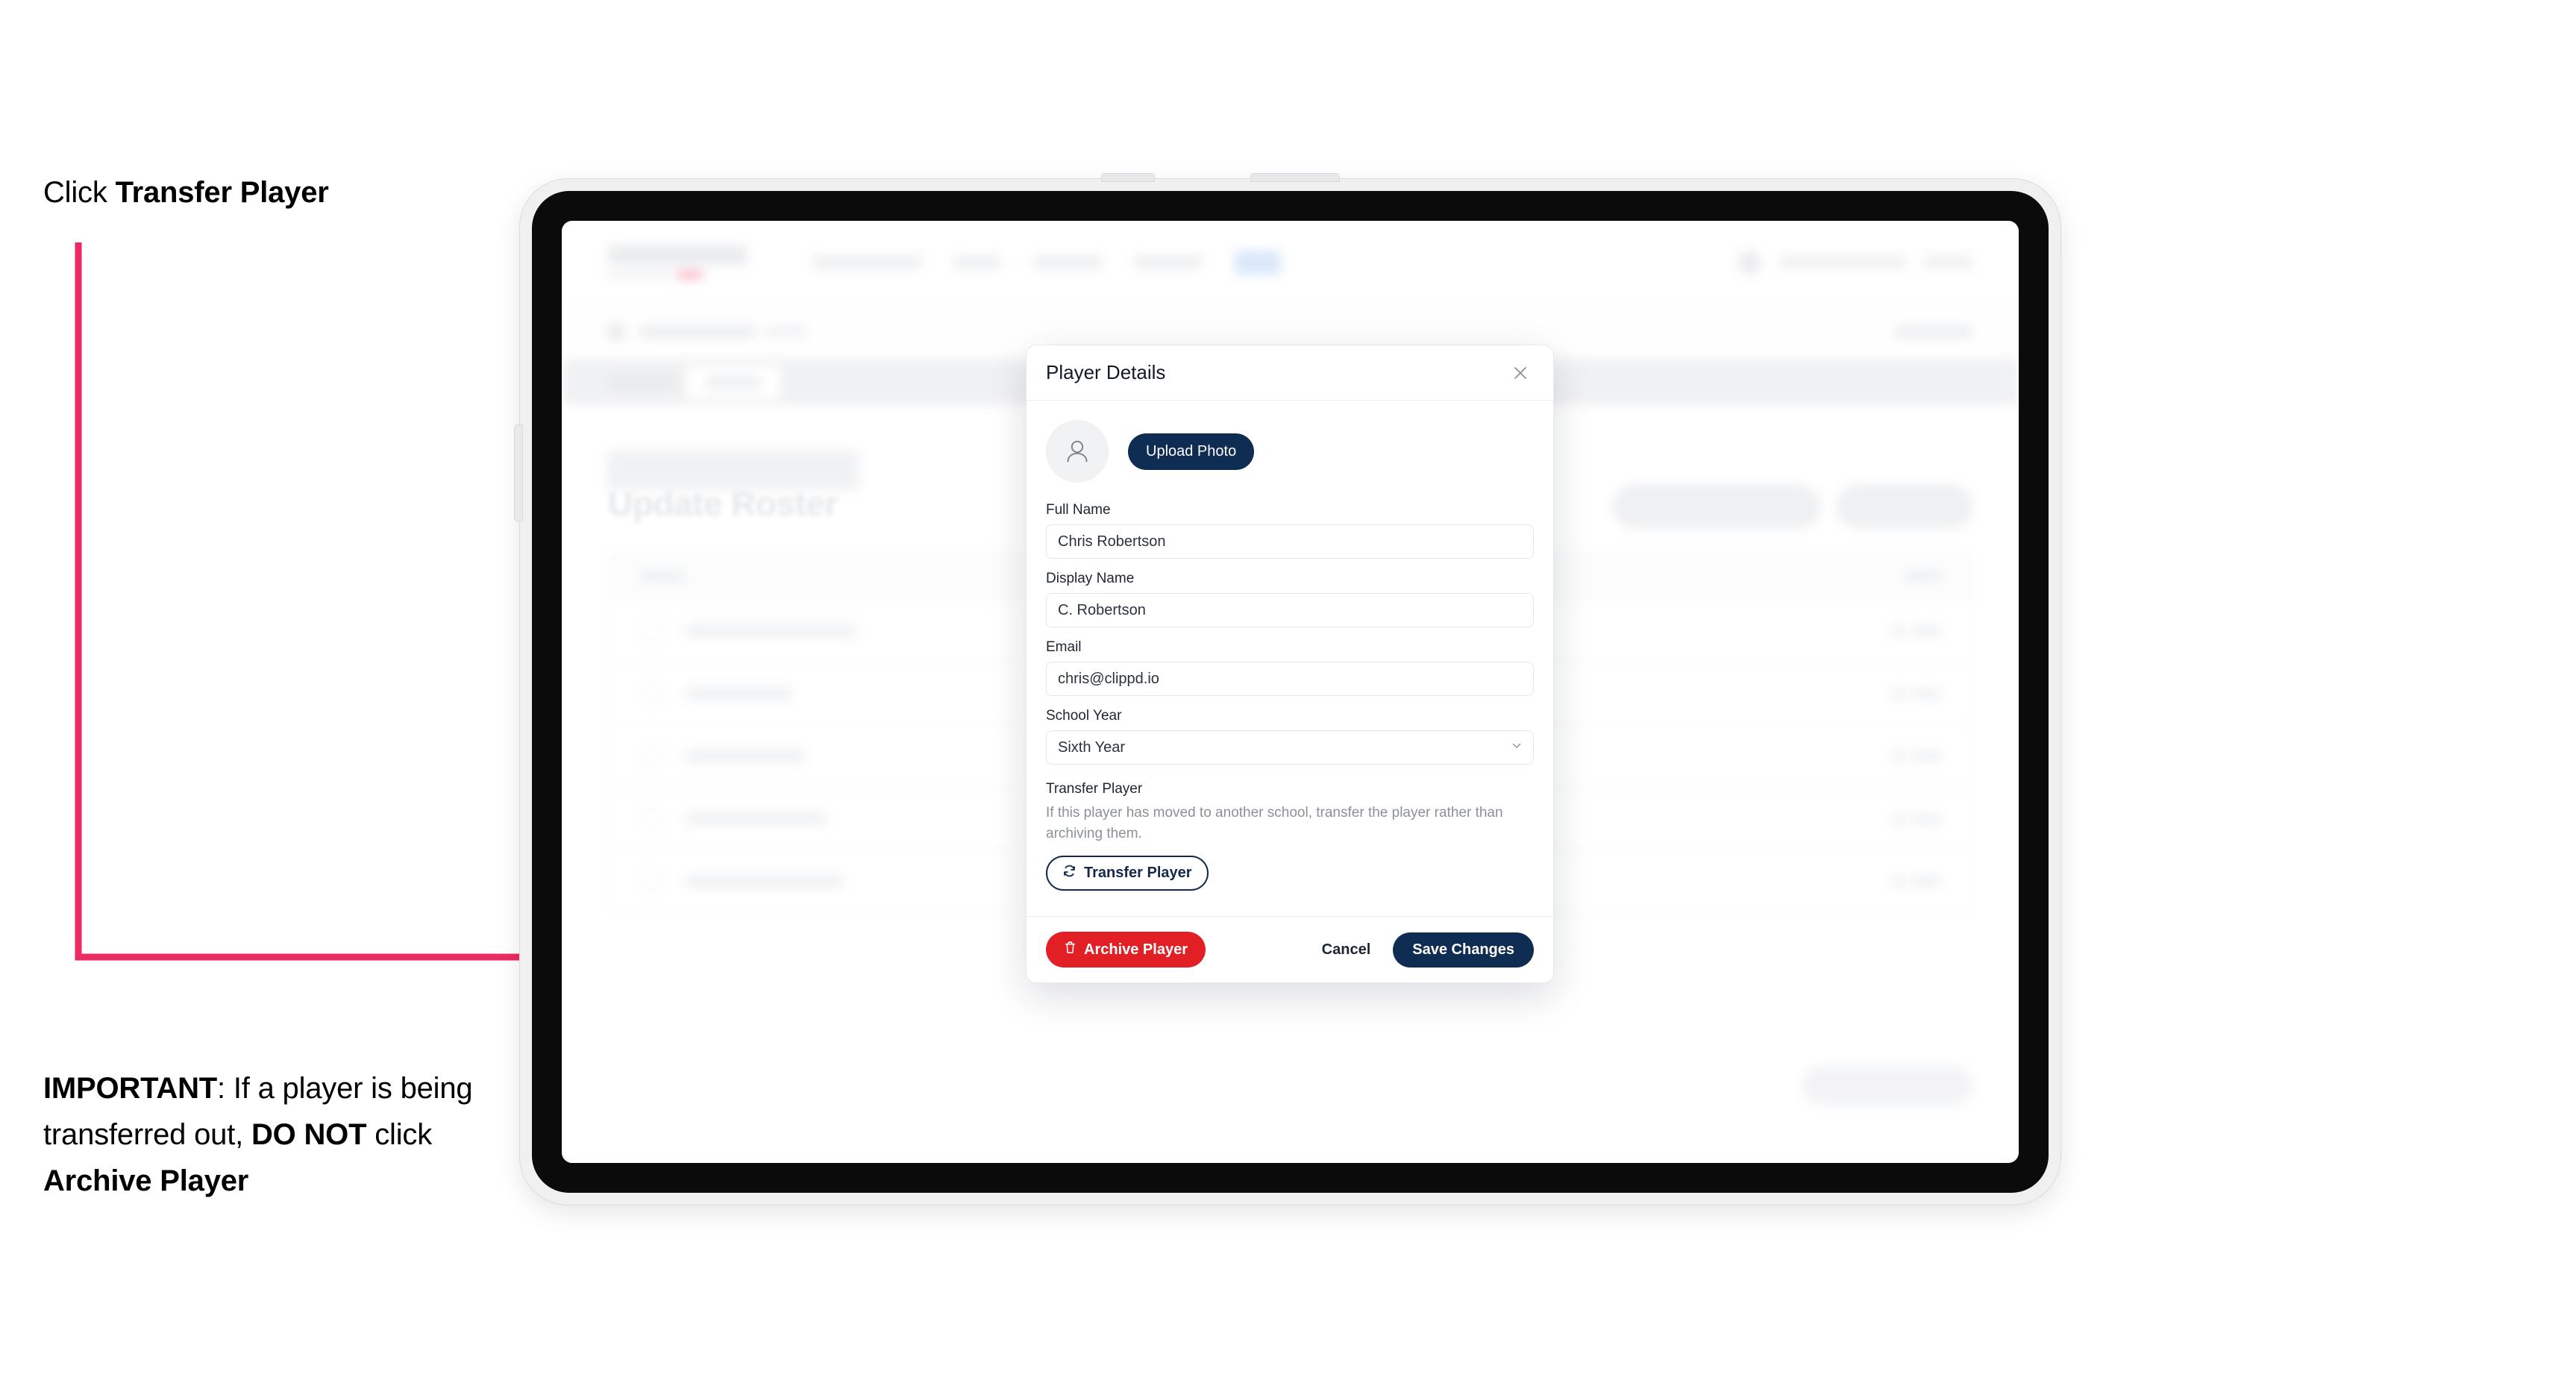  Describe the element at coordinates (130, 1088) in the screenshot. I see `annotation-bottom-important: IMPORTANT` at that location.